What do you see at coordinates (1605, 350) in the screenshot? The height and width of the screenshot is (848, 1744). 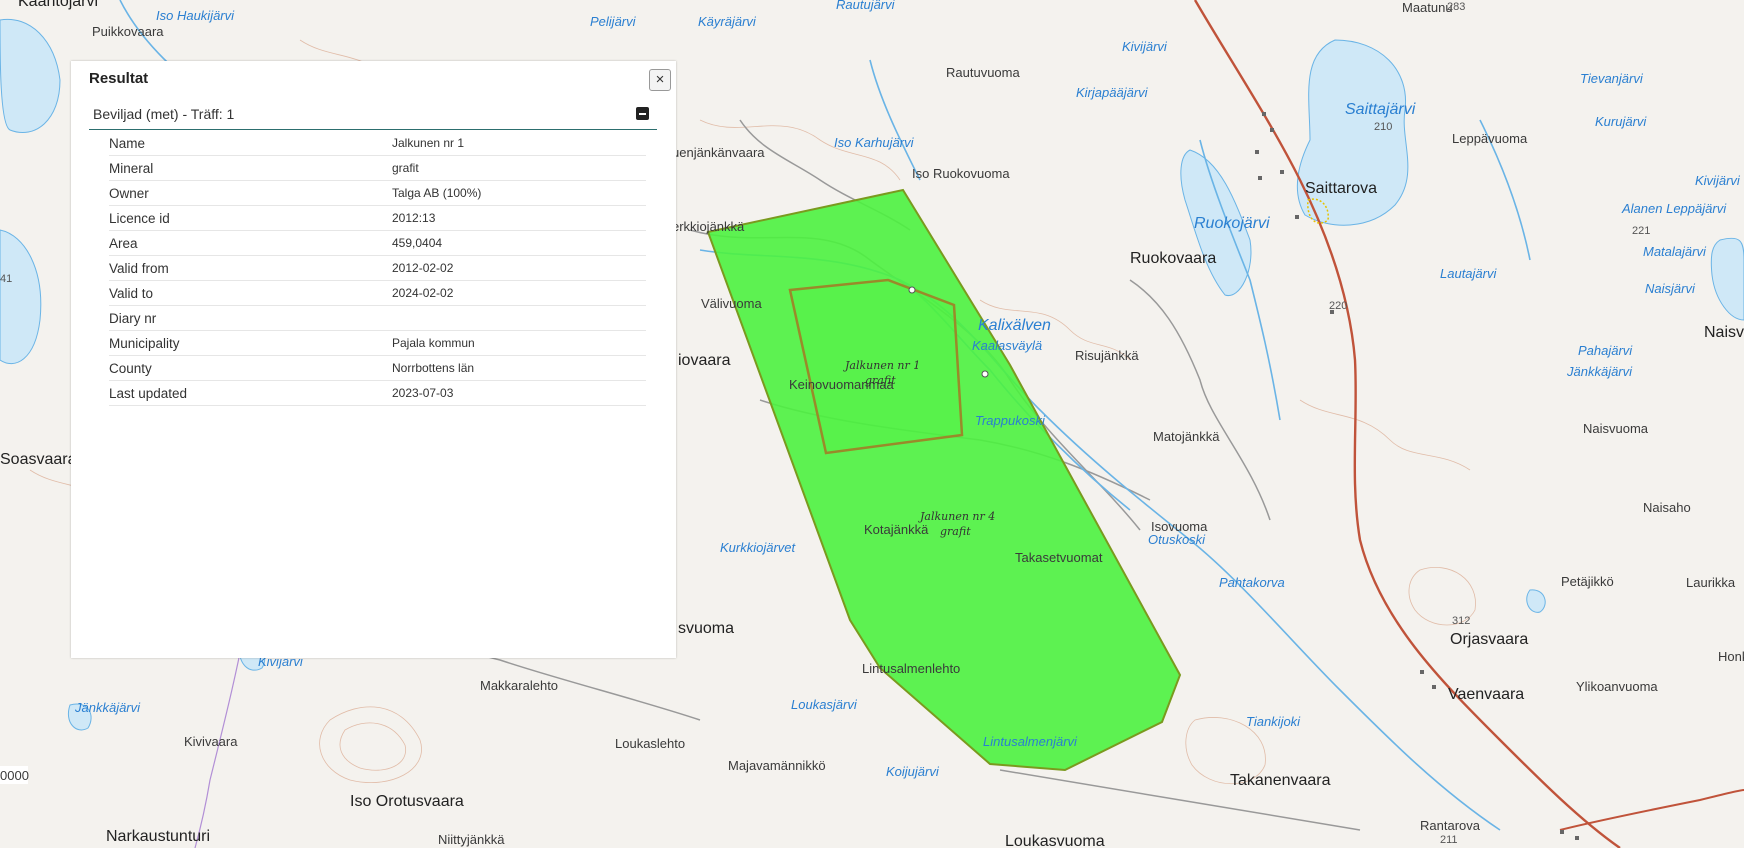 I see `place-label: Pahajärvi` at bounding box center [1605, 350].